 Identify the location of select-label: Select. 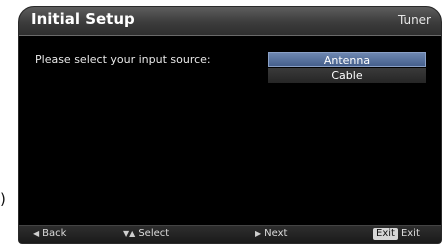
(154, 233).